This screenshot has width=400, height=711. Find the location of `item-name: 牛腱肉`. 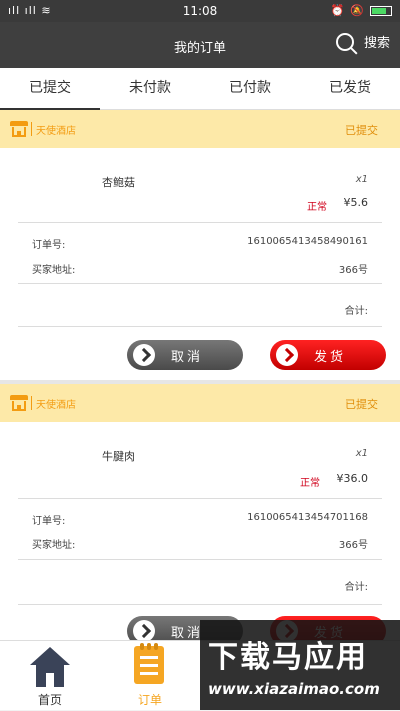

item-name: 牛腱肉 is located at coordinates (118, 456).